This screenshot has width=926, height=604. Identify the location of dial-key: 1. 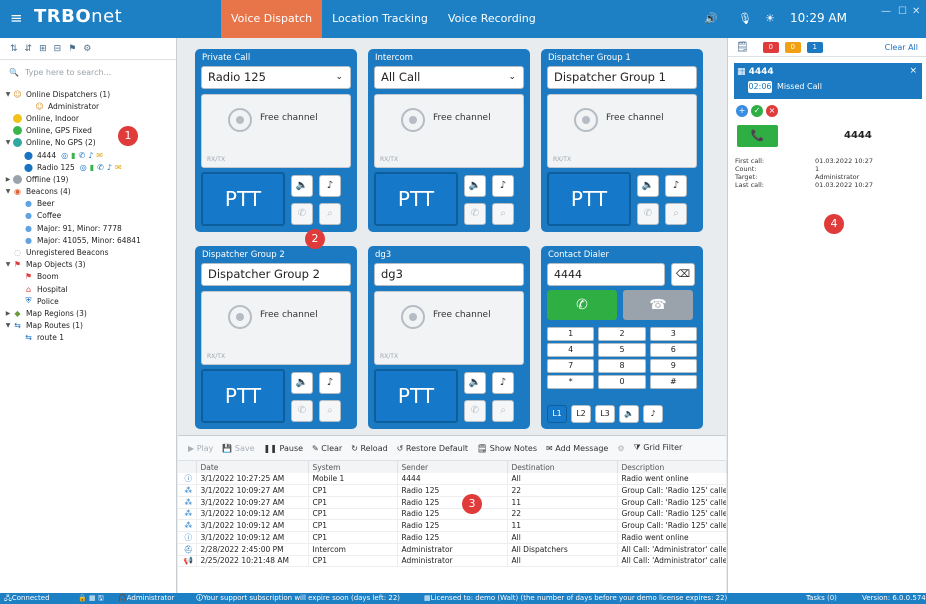
(571, 334).